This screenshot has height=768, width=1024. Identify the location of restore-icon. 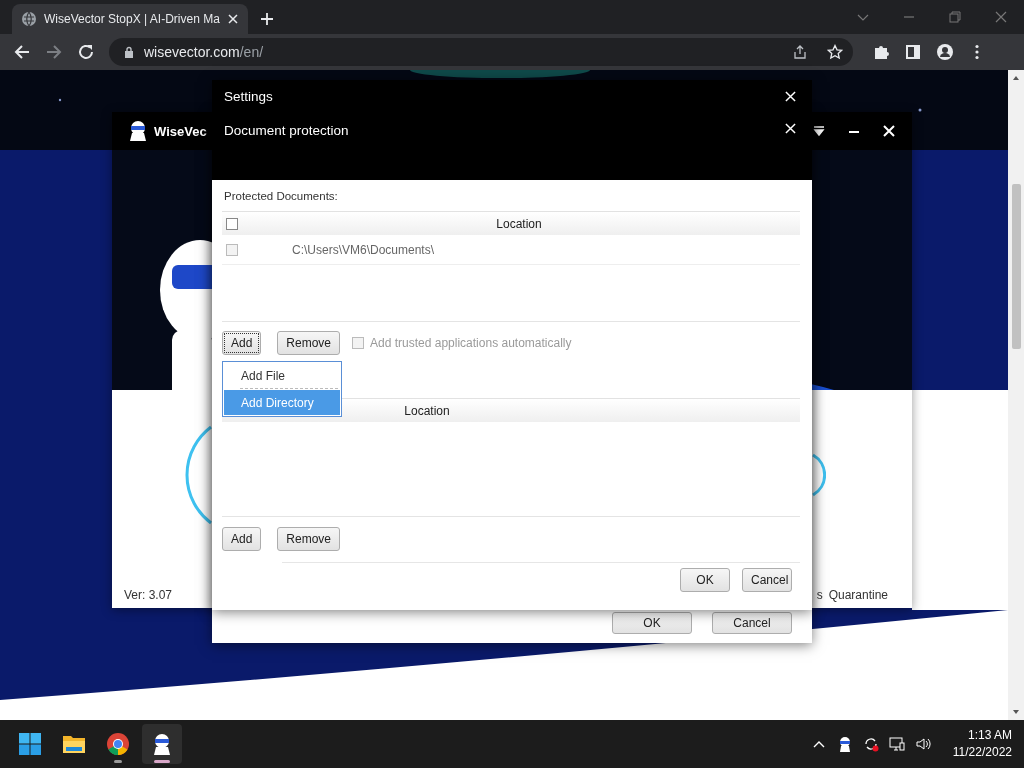
(955, 17).